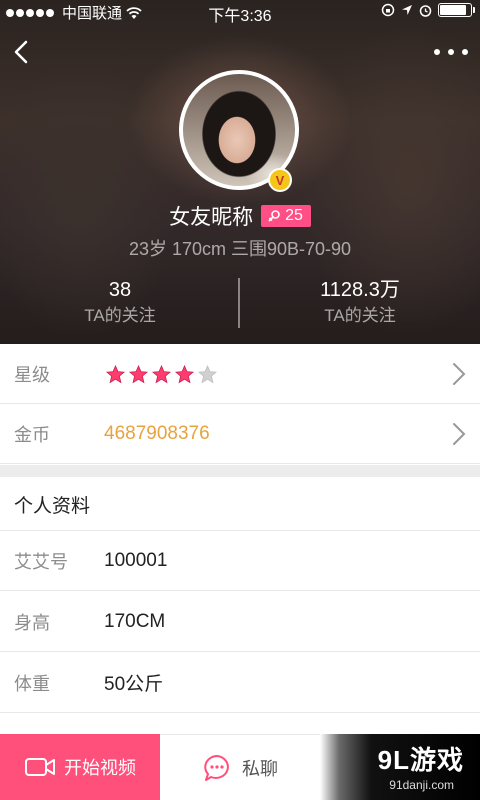 Image resolution: width=480 pixels, height=800 pixels. Describe the element at coordinates (453, 10) in the screenshot. I see `battery-fill` at that location.